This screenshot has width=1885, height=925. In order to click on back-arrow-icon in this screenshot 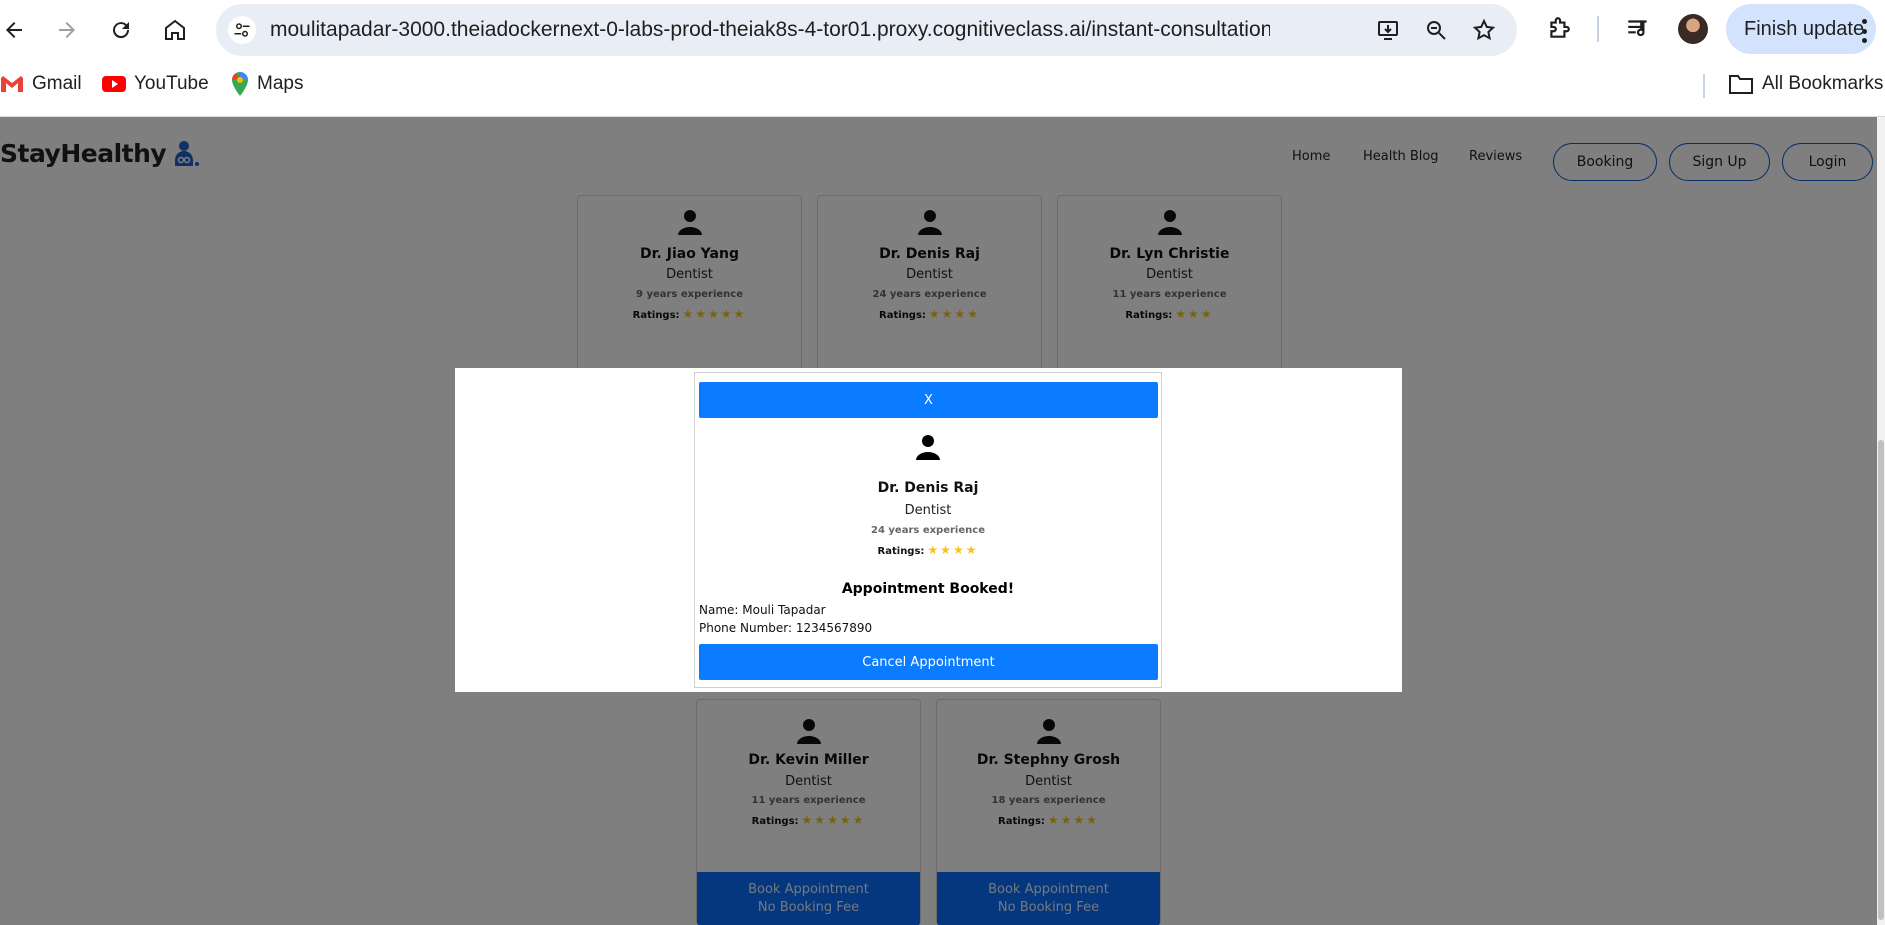, I will do `click(14, 30)`.